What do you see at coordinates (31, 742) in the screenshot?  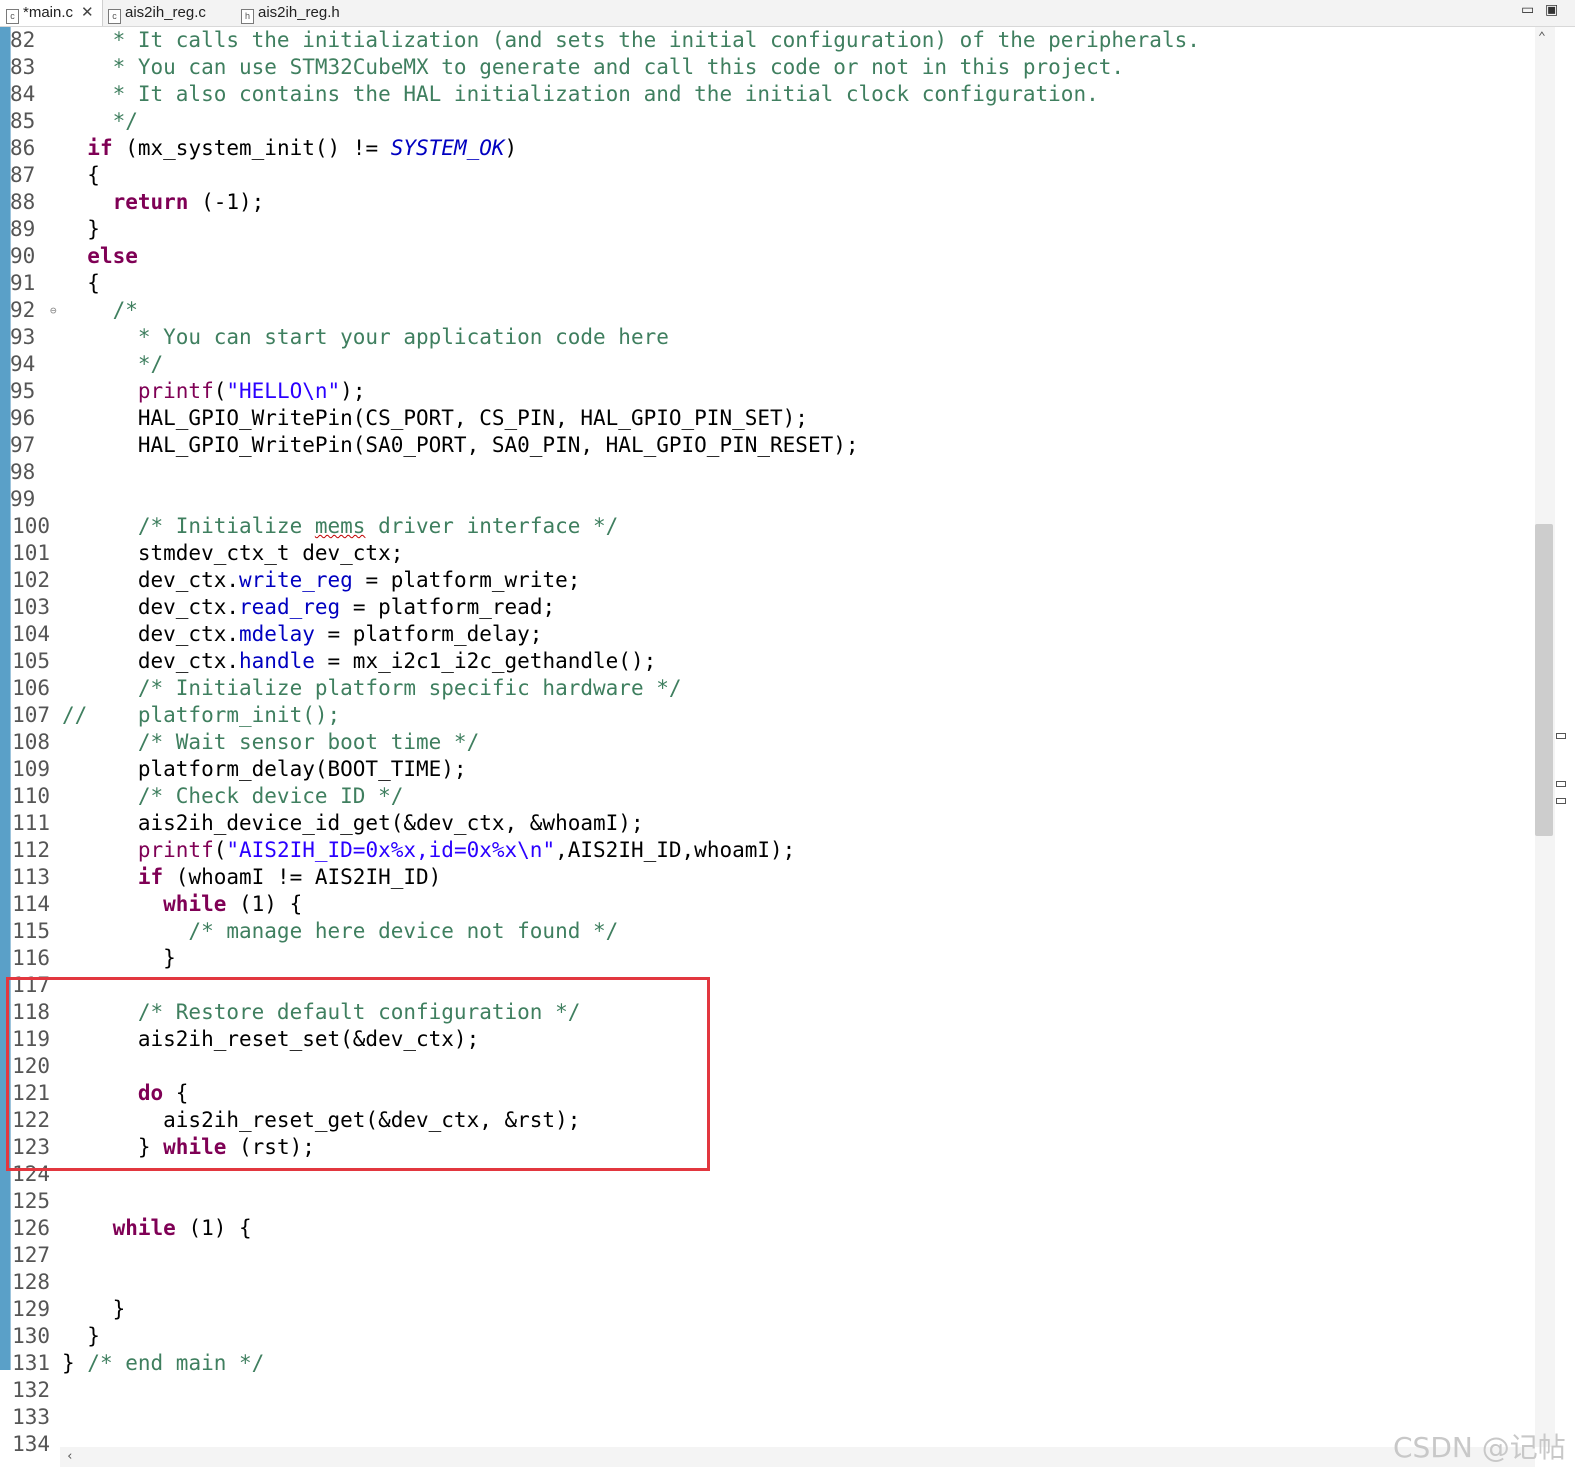 I see `line-number: 108` at bounding box center [31, 742].